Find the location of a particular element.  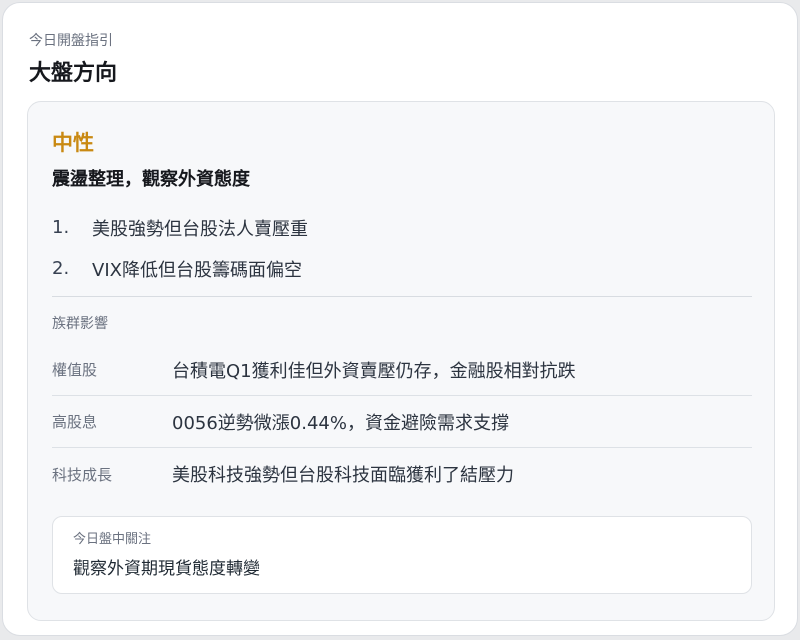

sector-name: 高股息 is located at coordinates (75, 422).